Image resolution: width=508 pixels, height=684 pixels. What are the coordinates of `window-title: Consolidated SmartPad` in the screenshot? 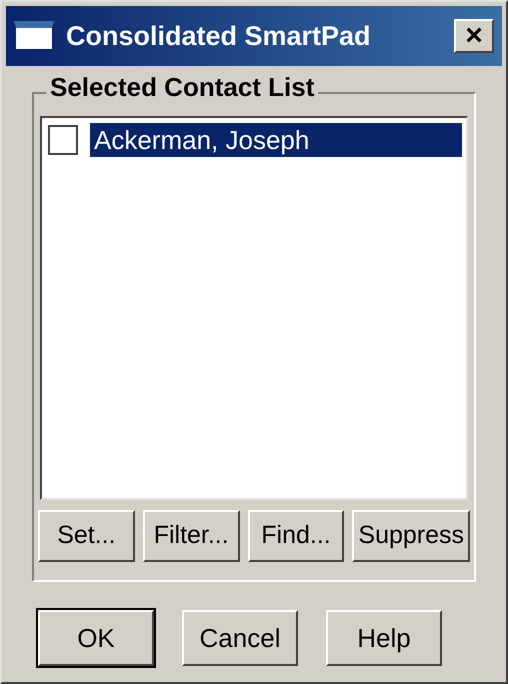 It's located at (219, 36).